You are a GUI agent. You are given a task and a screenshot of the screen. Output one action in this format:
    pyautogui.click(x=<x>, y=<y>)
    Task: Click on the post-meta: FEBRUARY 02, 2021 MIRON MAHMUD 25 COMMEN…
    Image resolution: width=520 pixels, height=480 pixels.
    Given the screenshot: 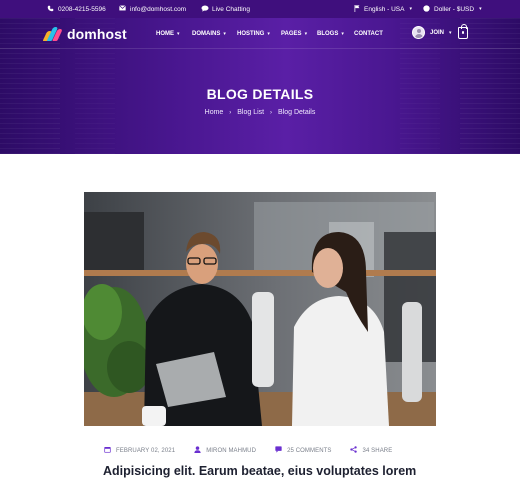 What is the action you would take?
    pyautogui.click(x=256, y=450)
    